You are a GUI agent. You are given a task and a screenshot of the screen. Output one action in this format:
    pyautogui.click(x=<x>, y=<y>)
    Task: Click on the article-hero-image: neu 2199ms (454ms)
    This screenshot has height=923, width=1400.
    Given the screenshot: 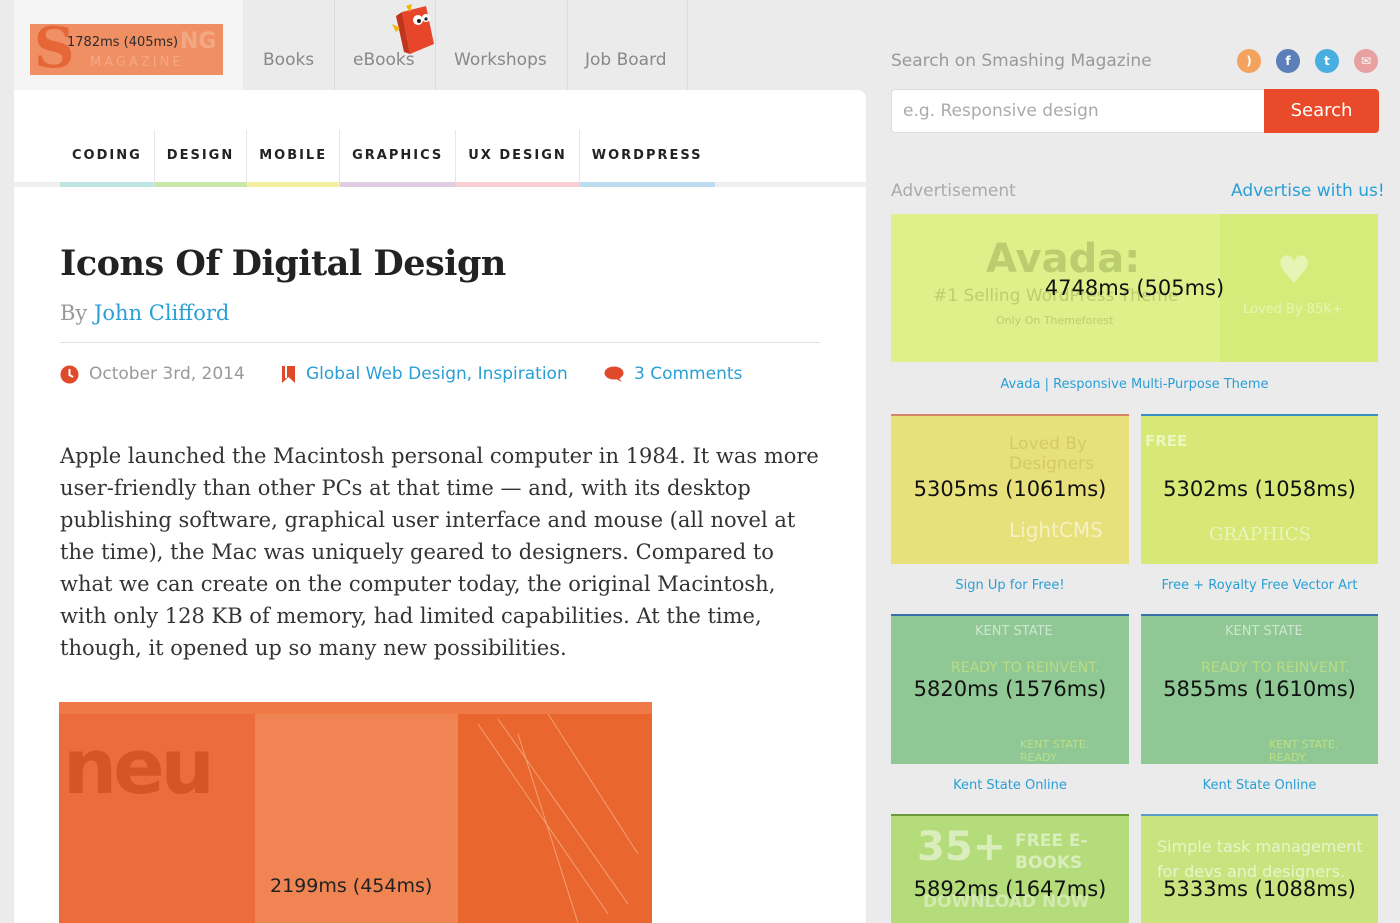 What is the action you would take?
    pyautogui.click(x=355, y=812)
    